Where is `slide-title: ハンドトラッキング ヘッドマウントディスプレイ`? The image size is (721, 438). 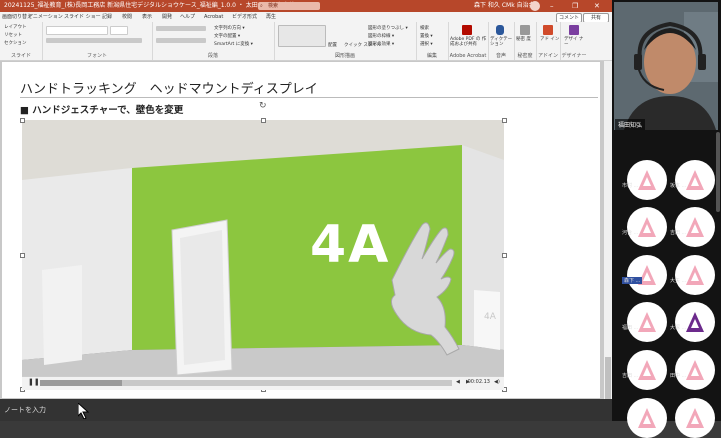
slide-title: ハンドトラッキング ヘッドマウントディスプレイ is located at coordinates (169, 87).